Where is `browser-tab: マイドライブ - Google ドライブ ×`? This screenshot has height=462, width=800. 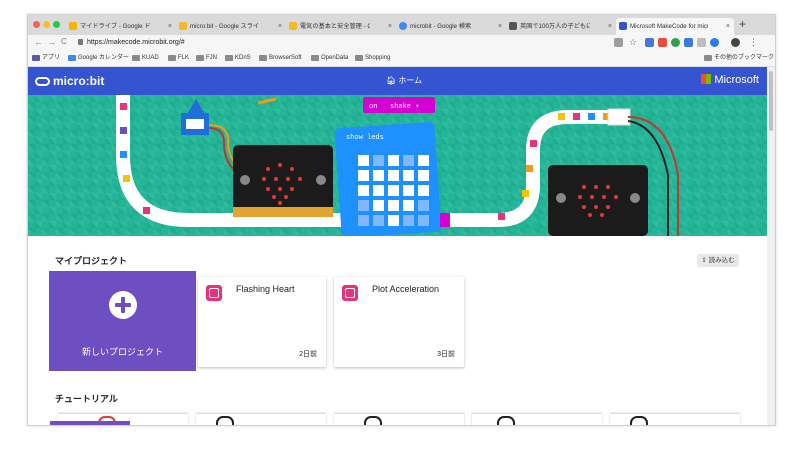 browser-tab: マイドライブ - Google ドライブ × is located at coordinates (121, 26).